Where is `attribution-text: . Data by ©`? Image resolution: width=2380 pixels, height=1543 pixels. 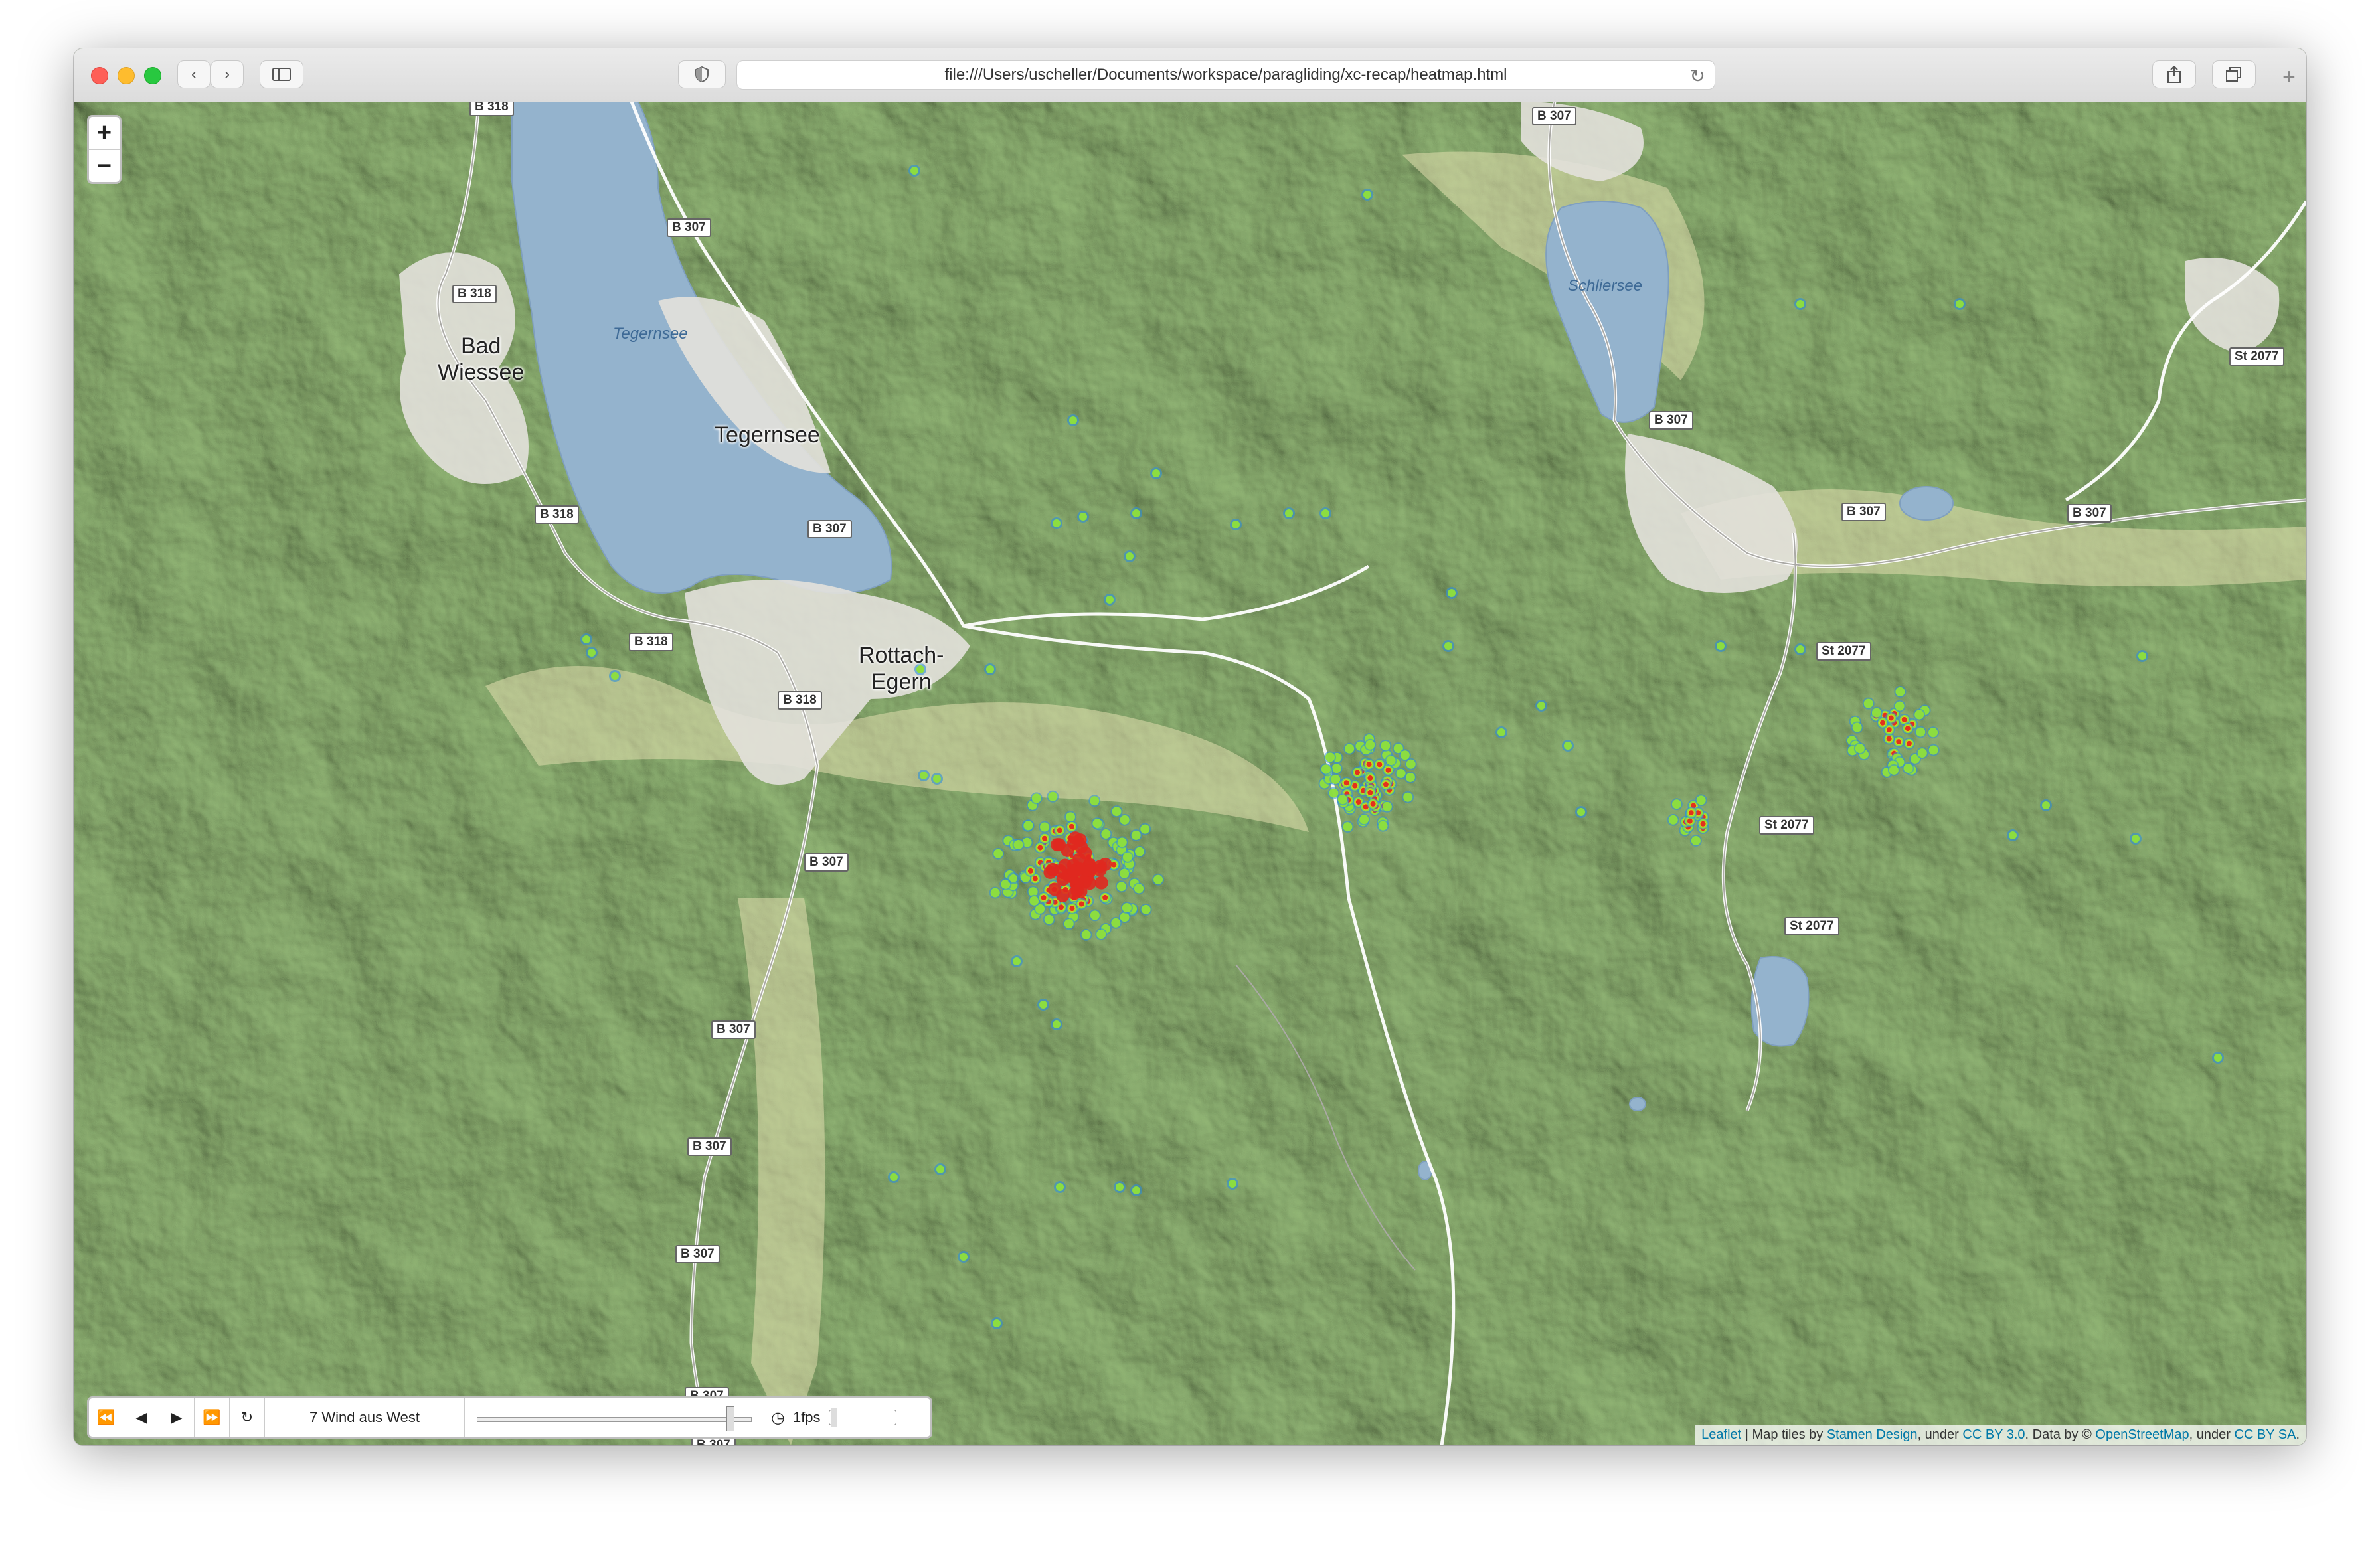
attribution-text: . Data by © is located at coordinates (2060, 1434).